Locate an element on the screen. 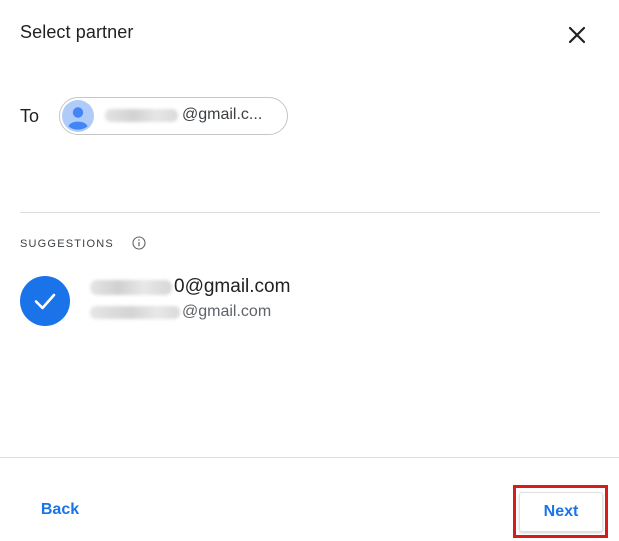 The width and height of the screenshot is (619, 541). suggestion-item: 0@gmail.com @gmail.com is located at coordinates (310, 300).